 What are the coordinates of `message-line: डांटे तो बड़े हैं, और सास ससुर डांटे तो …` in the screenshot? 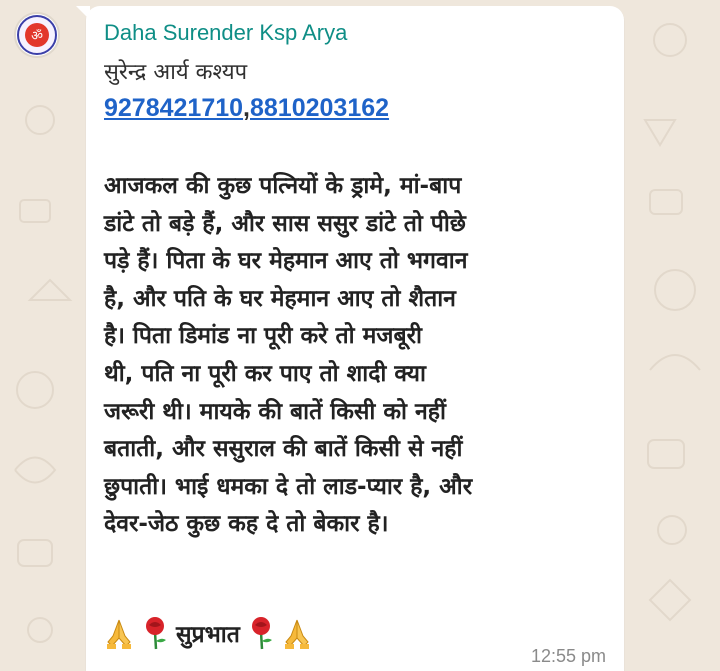 It's located at (285, 223).